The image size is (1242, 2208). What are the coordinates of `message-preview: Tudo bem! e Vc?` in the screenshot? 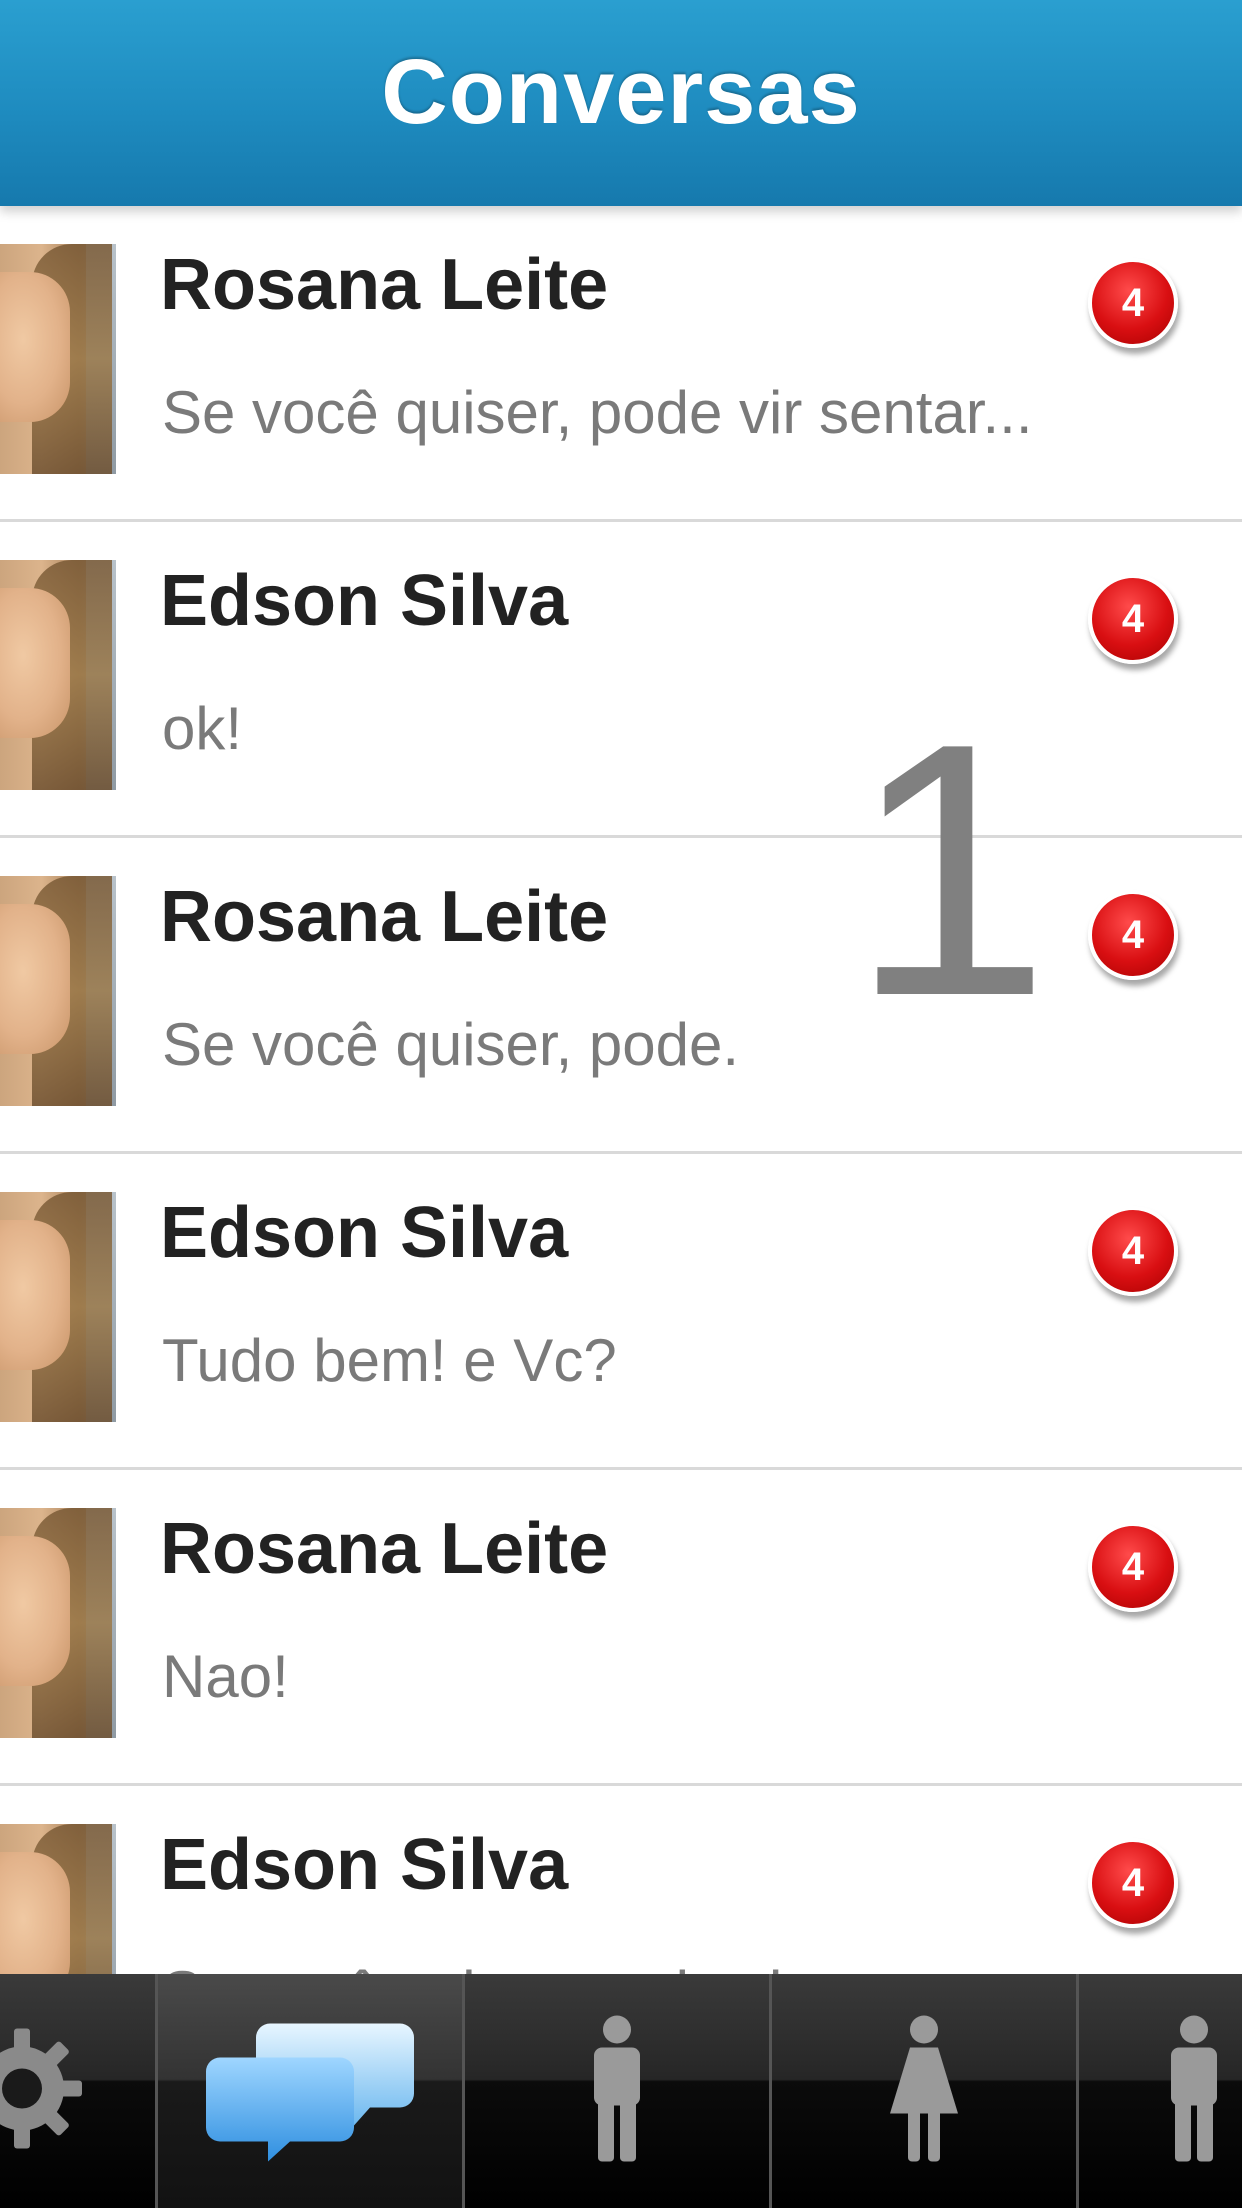 It's located at (389, 1360).